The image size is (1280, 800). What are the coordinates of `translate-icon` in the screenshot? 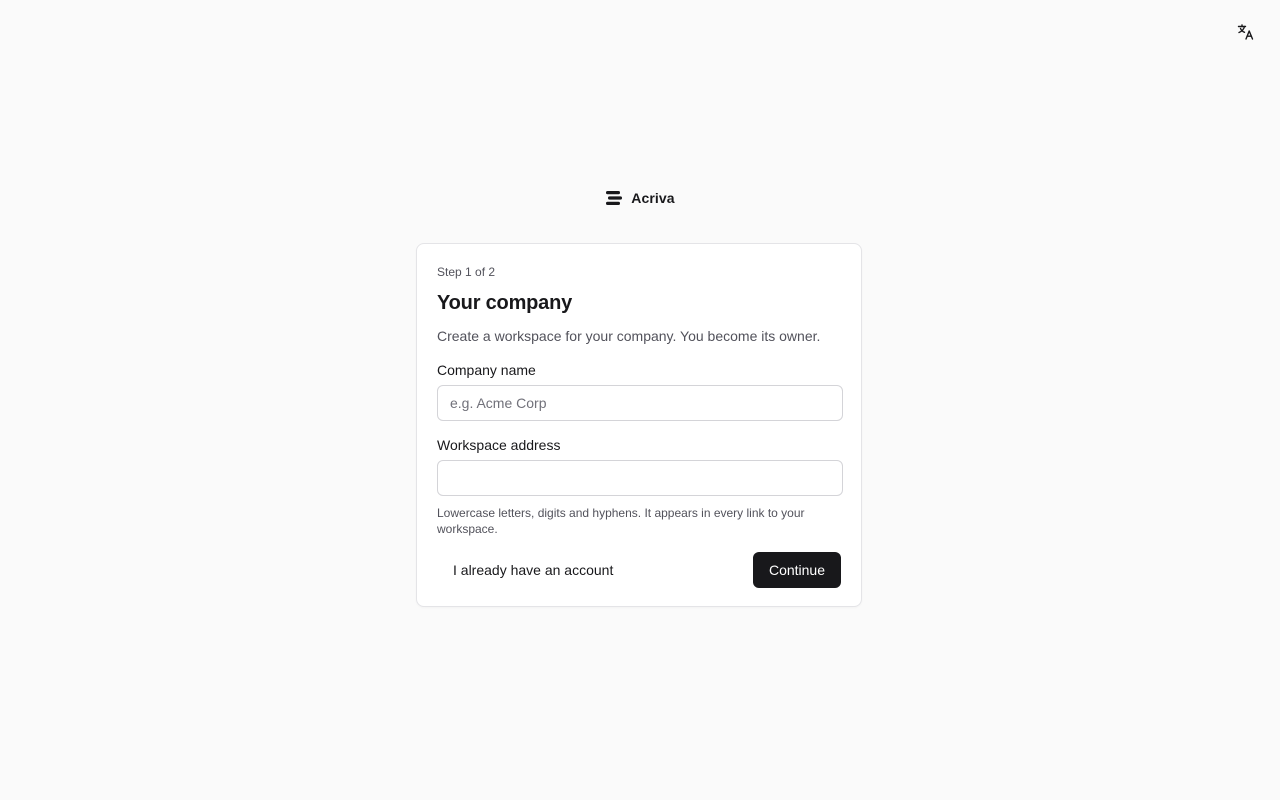 It's located at (1246, 32).